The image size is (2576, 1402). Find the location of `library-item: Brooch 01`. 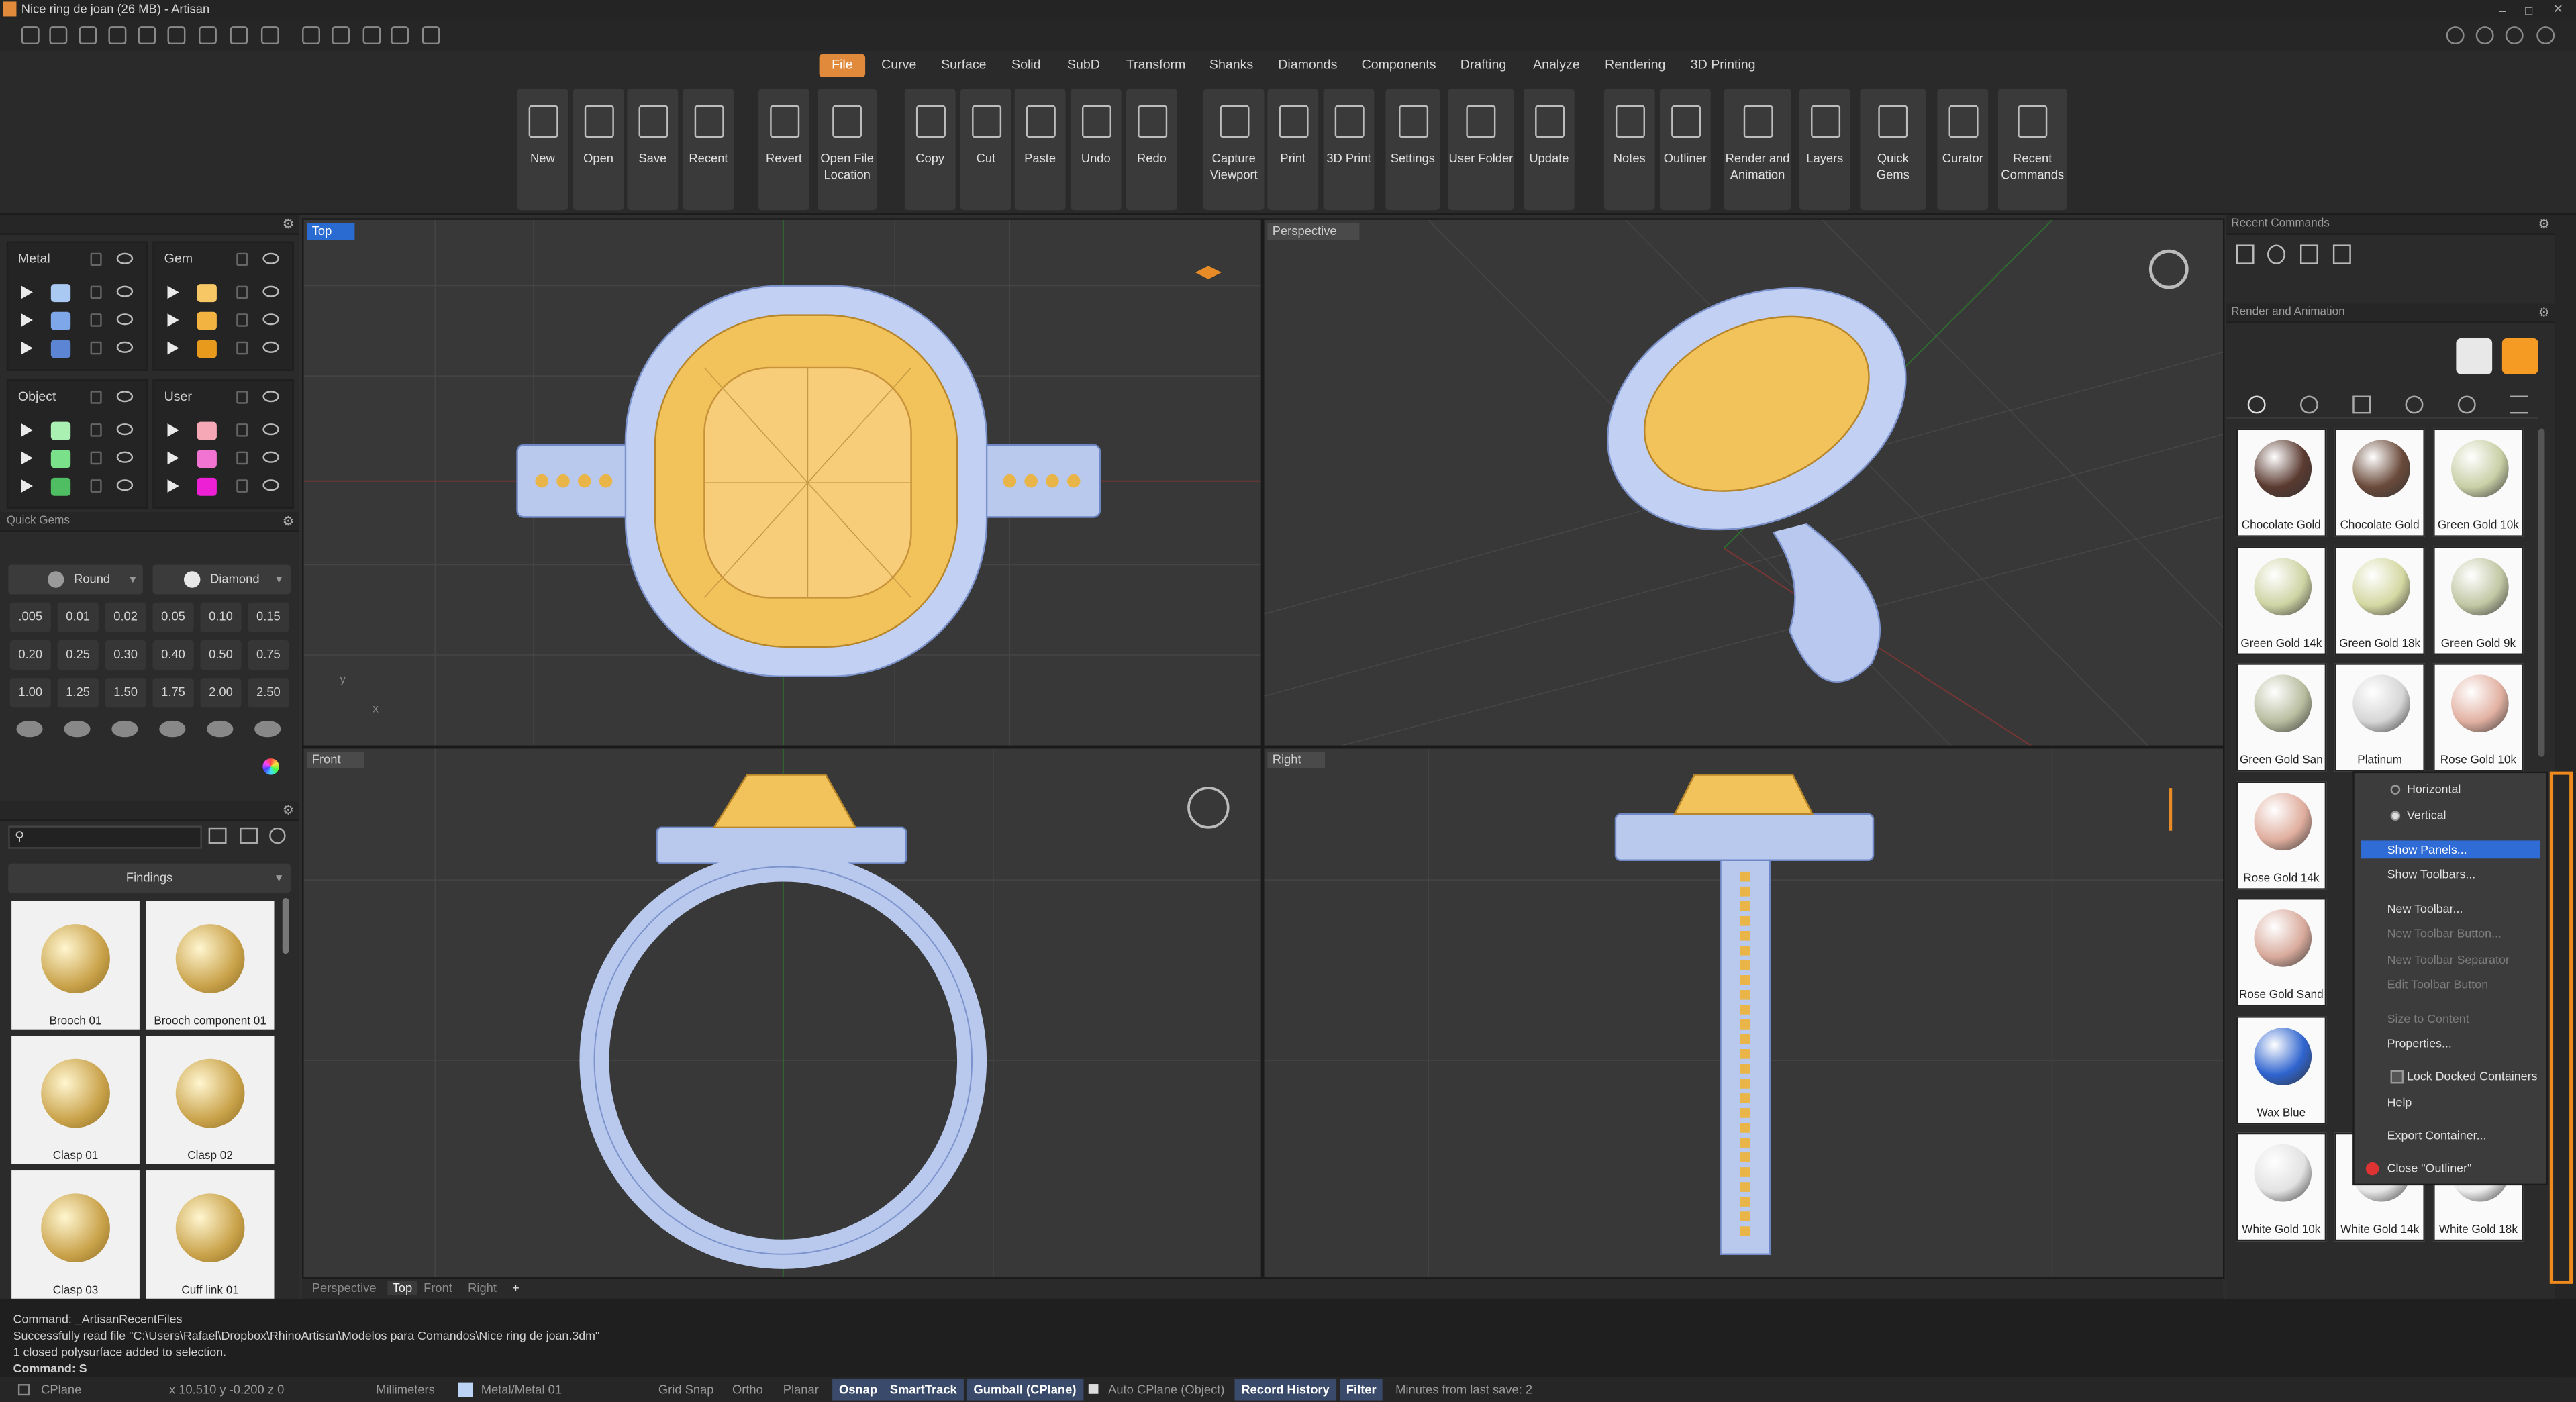

library-item: Brooch 01 is located at coordinates (75, 965).